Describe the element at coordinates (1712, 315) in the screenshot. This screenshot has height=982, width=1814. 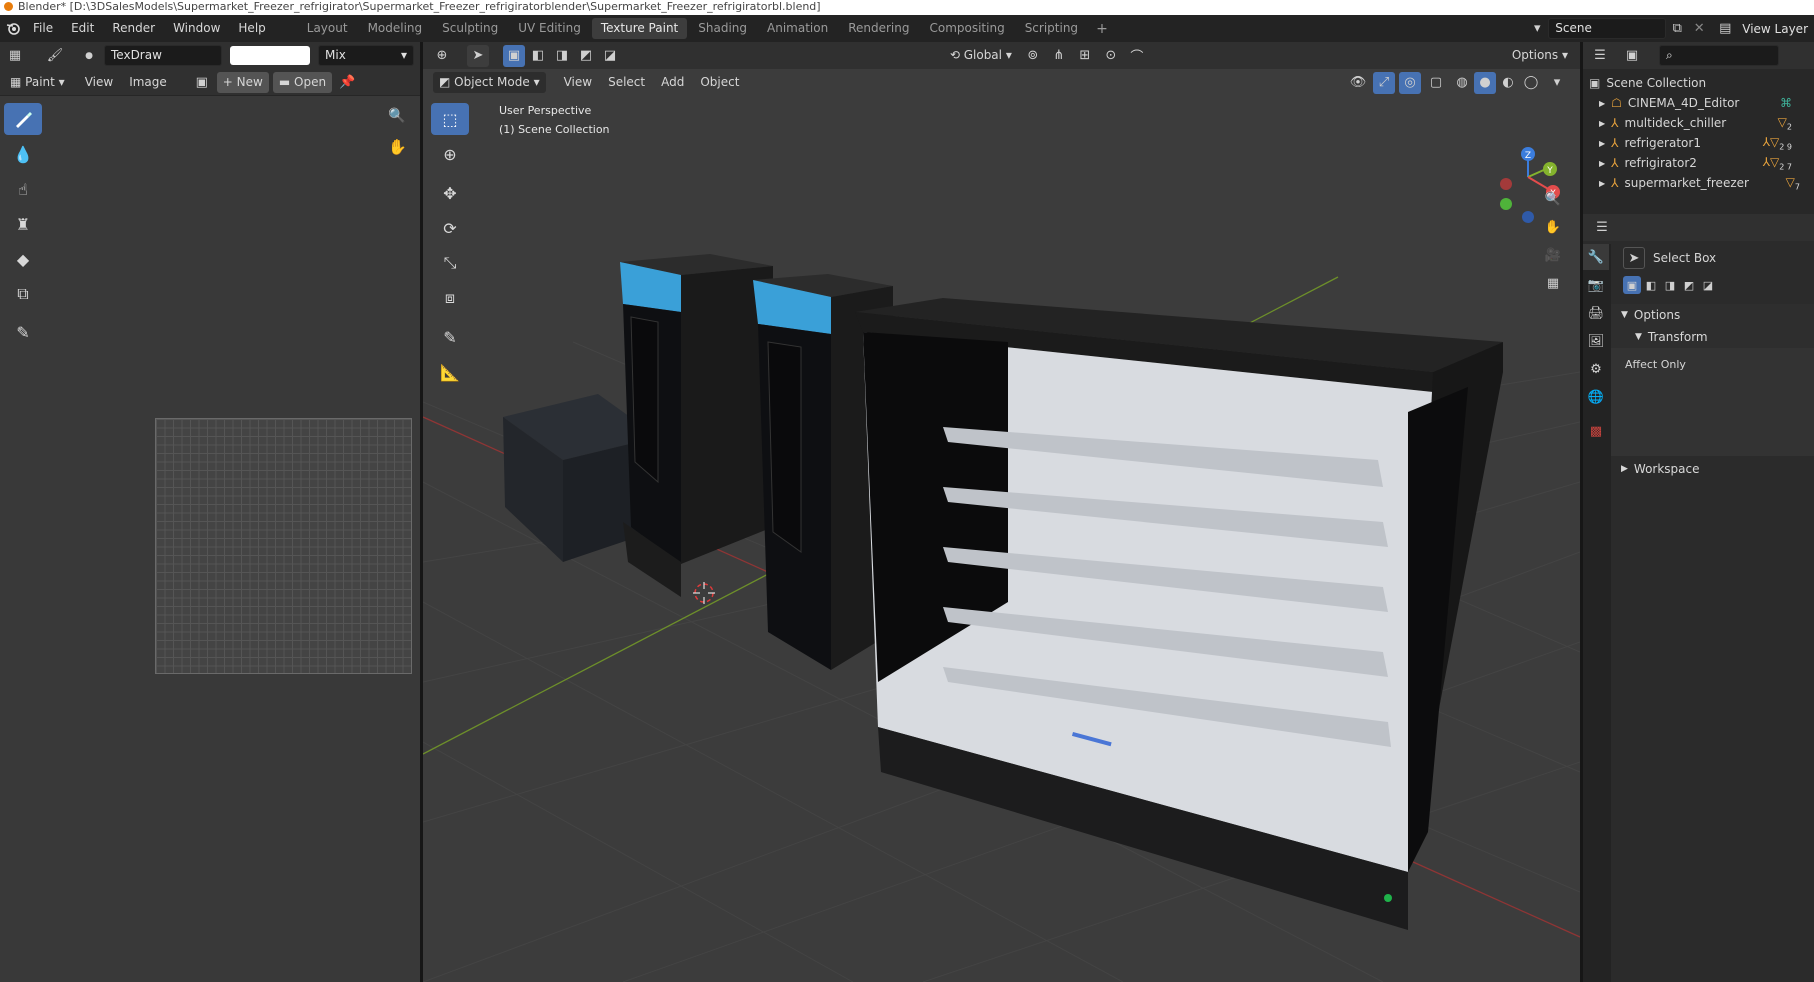
I see `options-panel-header: ▼ Options` at that location.